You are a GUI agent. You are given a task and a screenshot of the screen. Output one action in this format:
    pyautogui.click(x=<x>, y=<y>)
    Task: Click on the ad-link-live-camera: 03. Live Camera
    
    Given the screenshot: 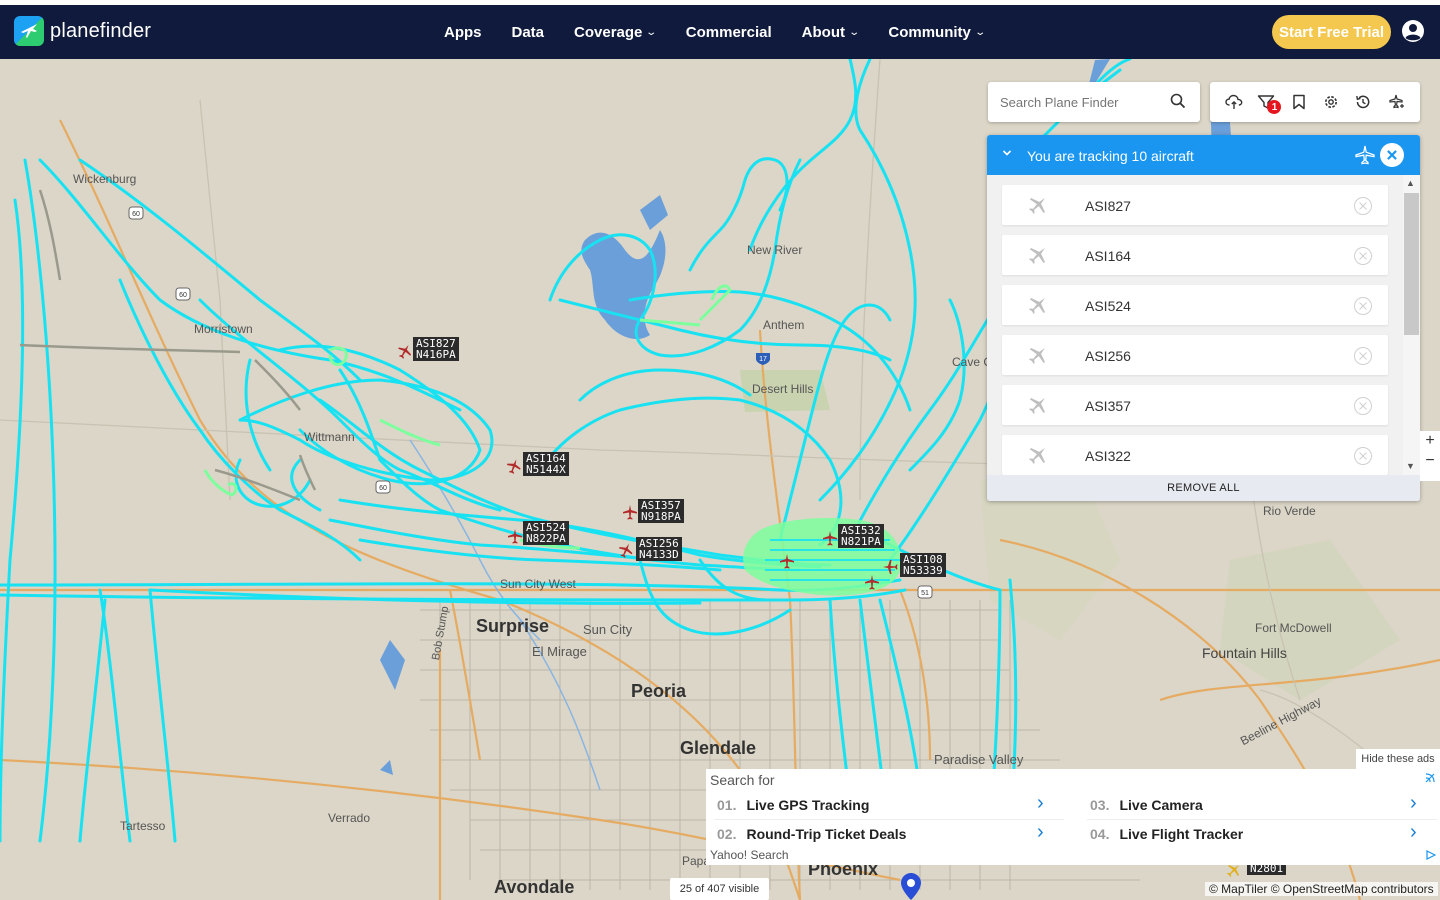 What is the action you would take?
    pyautogui.click(x=1146, y=805)
    